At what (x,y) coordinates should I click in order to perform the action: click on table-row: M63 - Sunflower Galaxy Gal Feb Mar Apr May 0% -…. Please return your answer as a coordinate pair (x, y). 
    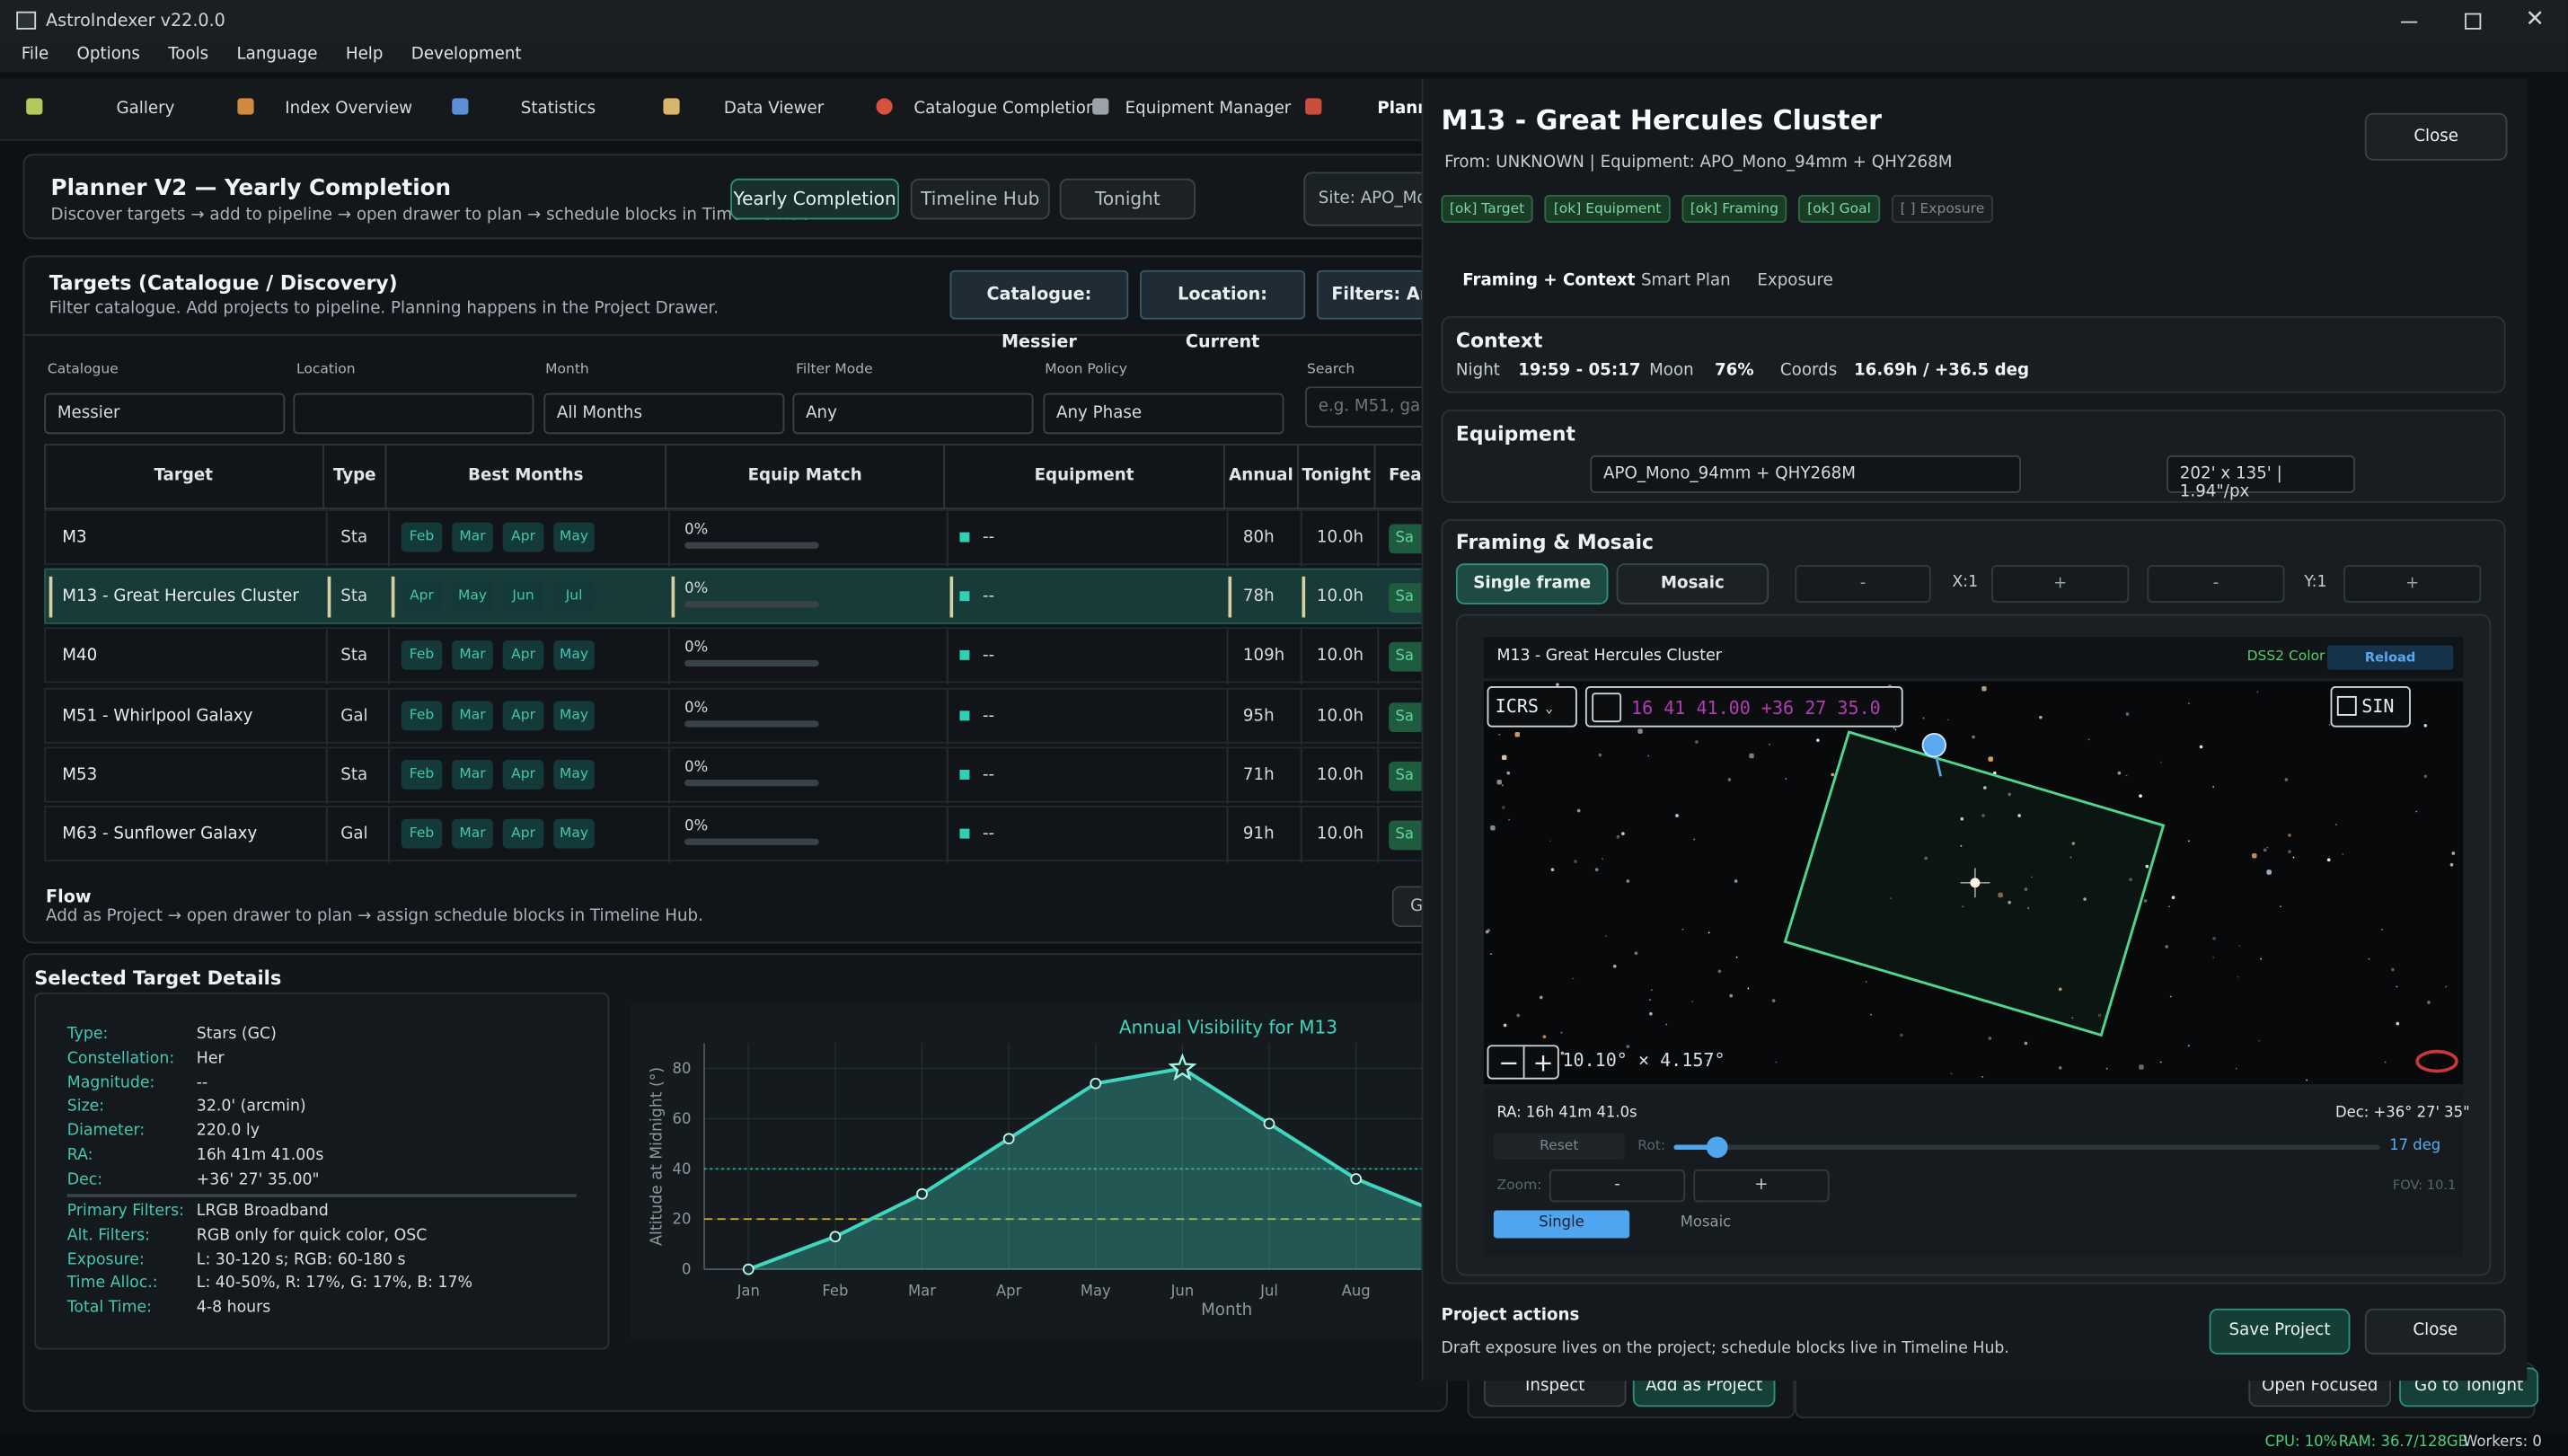
    Looking at the image, I should click on (736, 834).